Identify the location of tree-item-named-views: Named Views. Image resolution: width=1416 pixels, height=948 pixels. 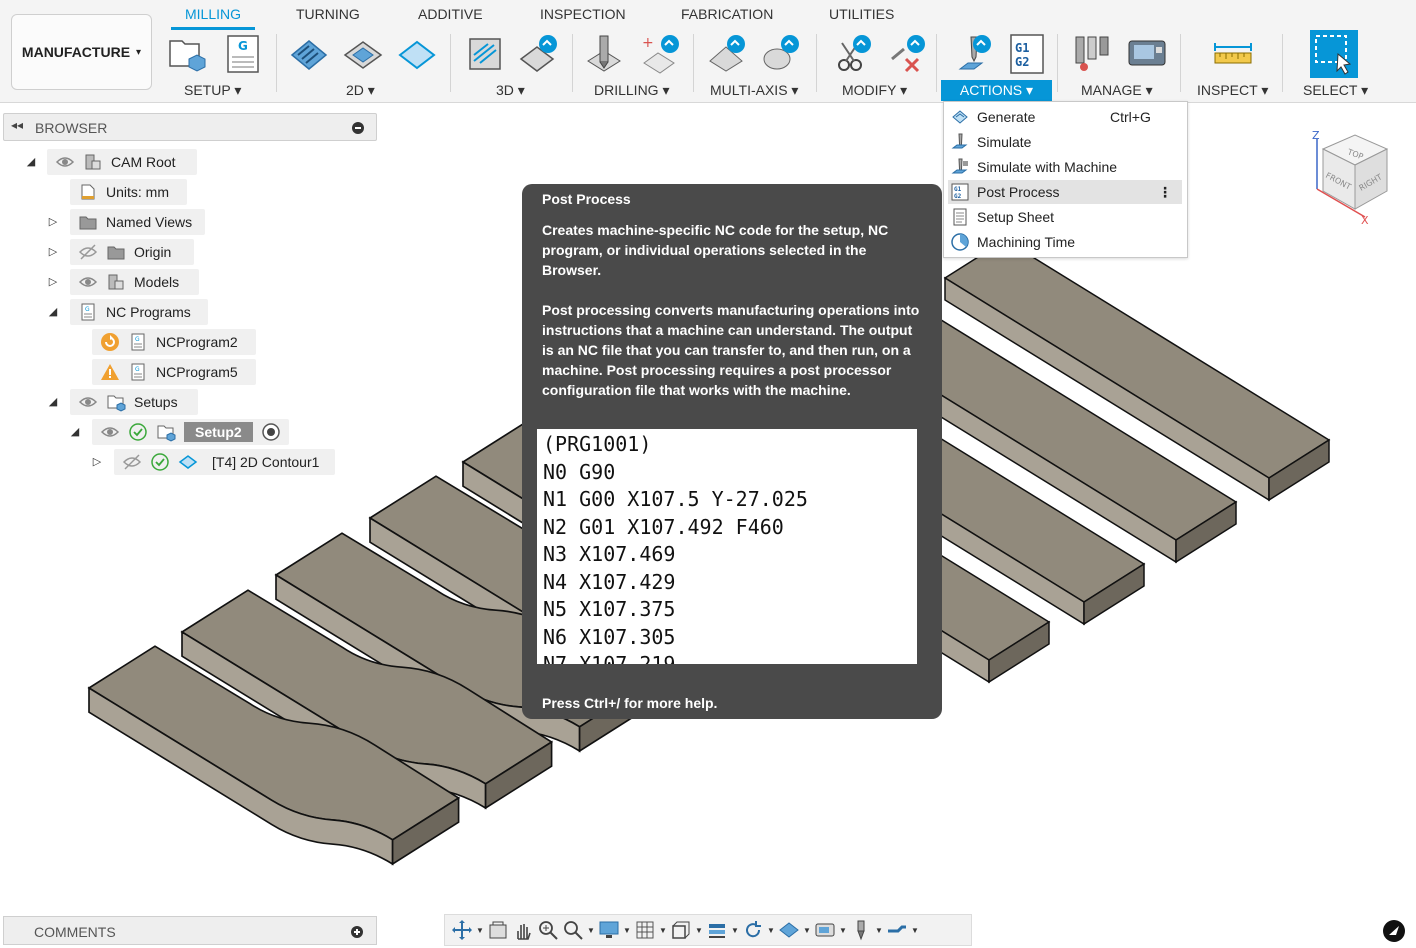
(137, 222).